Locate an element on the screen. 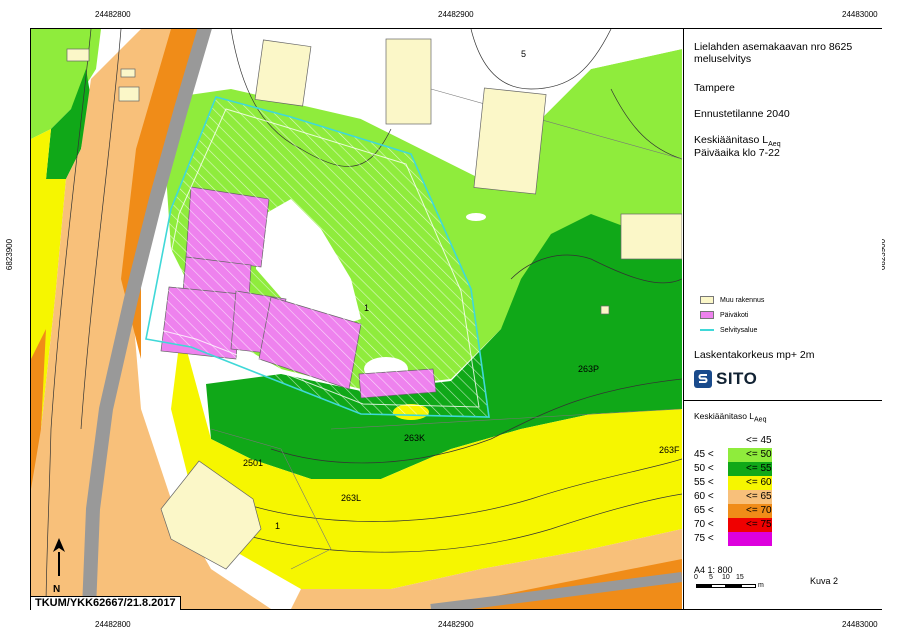 The width and height of the screenshot is (903, 639). north-letter: N is located at coordinates (56, 589).